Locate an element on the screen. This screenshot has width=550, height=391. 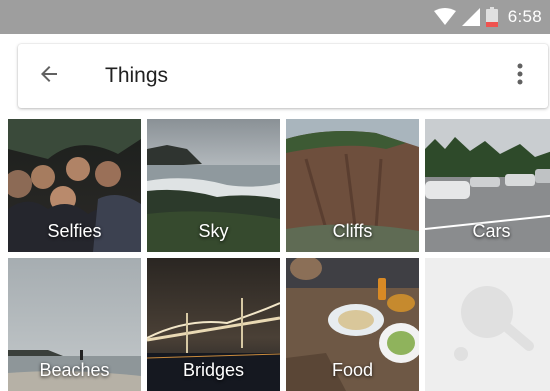
status-bar: 6:58 is located at coordinates (275, 17).